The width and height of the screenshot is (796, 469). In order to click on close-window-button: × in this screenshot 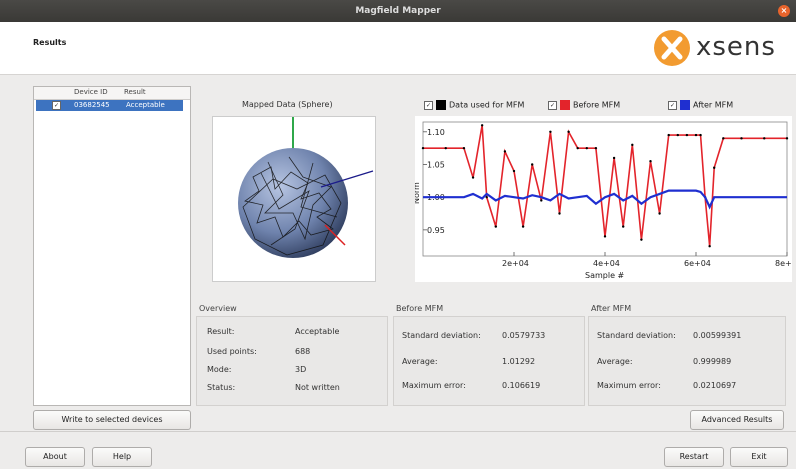, I will do `click(784, 11)`.